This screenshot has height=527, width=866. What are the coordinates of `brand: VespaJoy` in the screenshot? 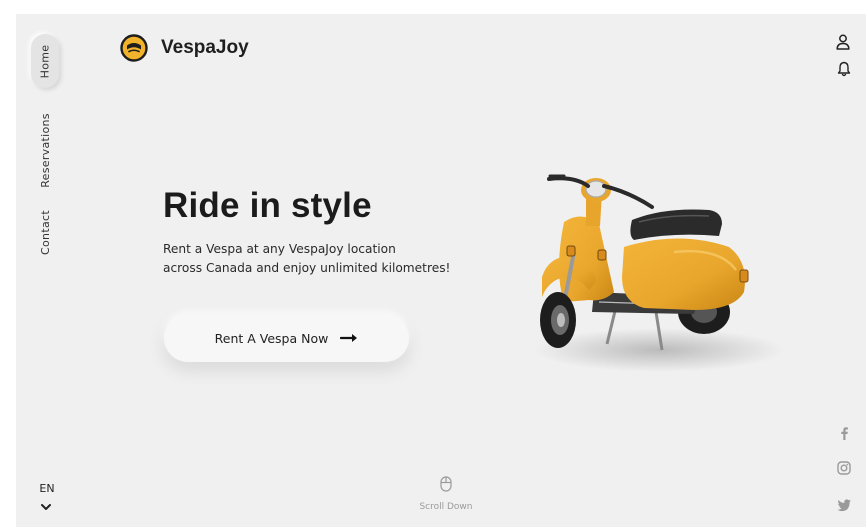 It's located at (184, 48).